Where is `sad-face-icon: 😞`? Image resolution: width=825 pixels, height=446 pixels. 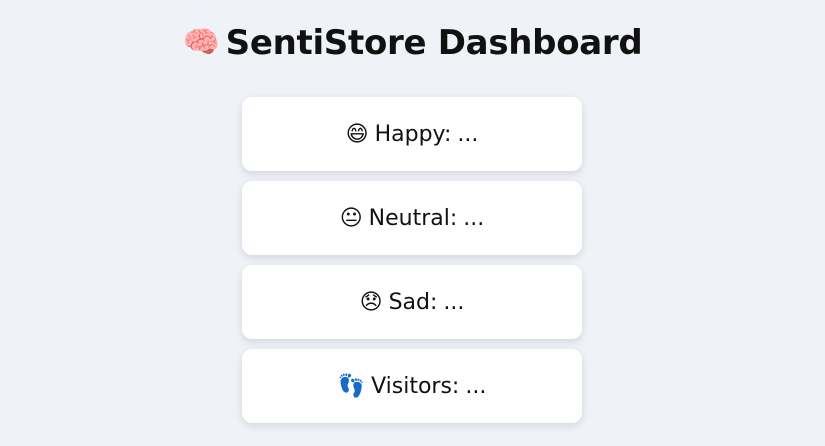
sad-face-icon: 😞 is located at coordinates (371, 302).